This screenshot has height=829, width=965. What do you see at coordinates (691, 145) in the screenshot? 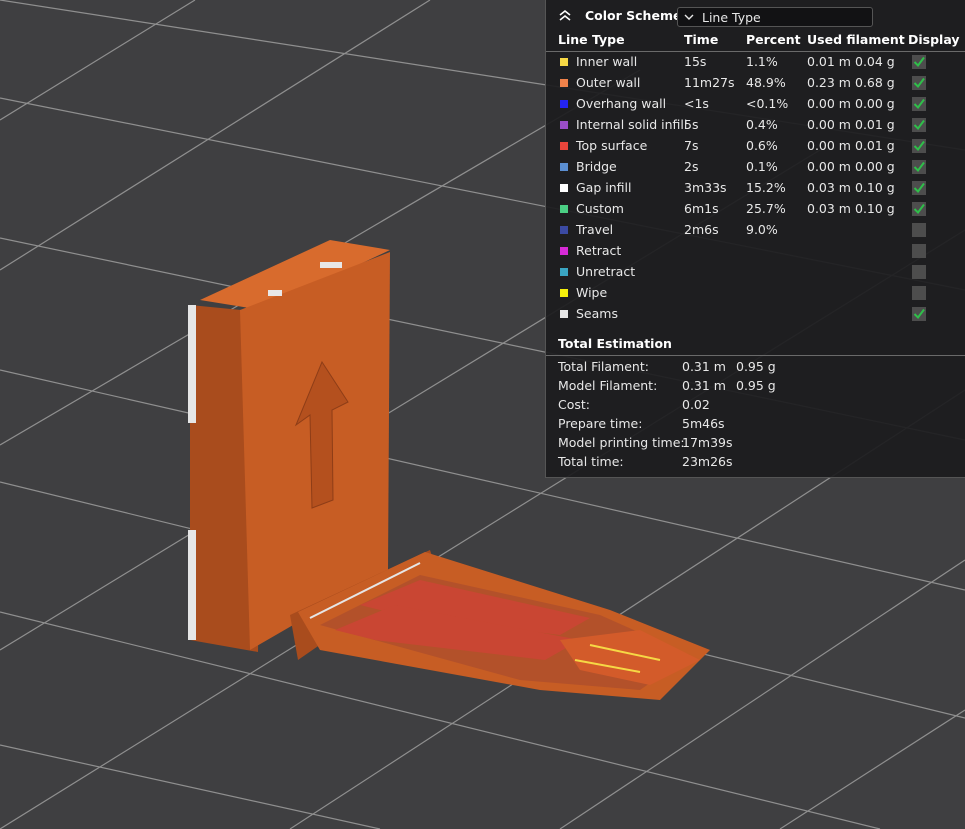
I see `line-type-time: 7s` at bounding box center [691, 145].